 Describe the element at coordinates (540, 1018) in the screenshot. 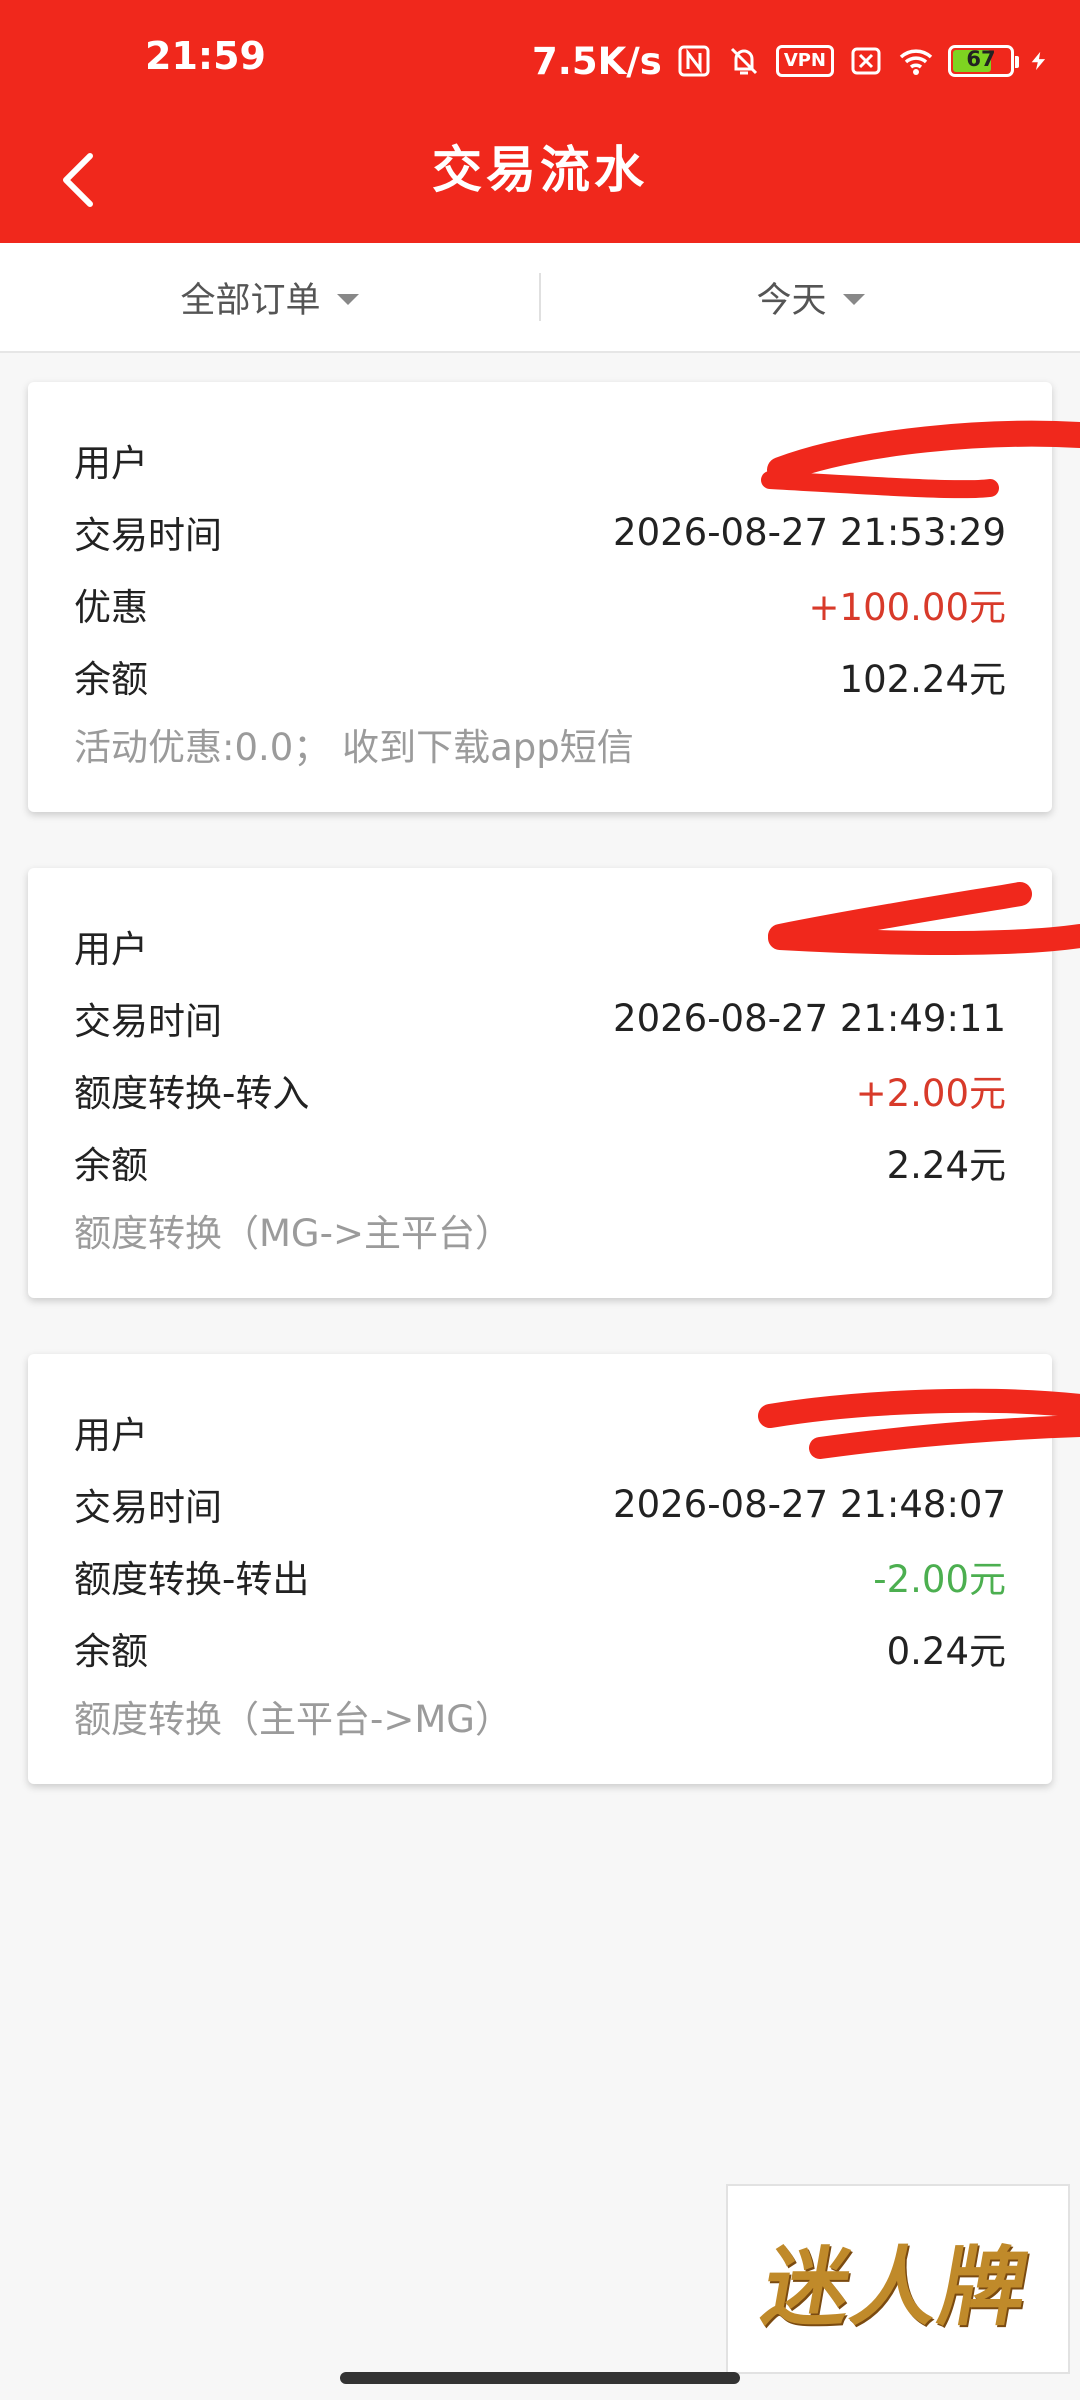

I see `time-row: 交易时间 2026-08-27 21:49:11` at that location.